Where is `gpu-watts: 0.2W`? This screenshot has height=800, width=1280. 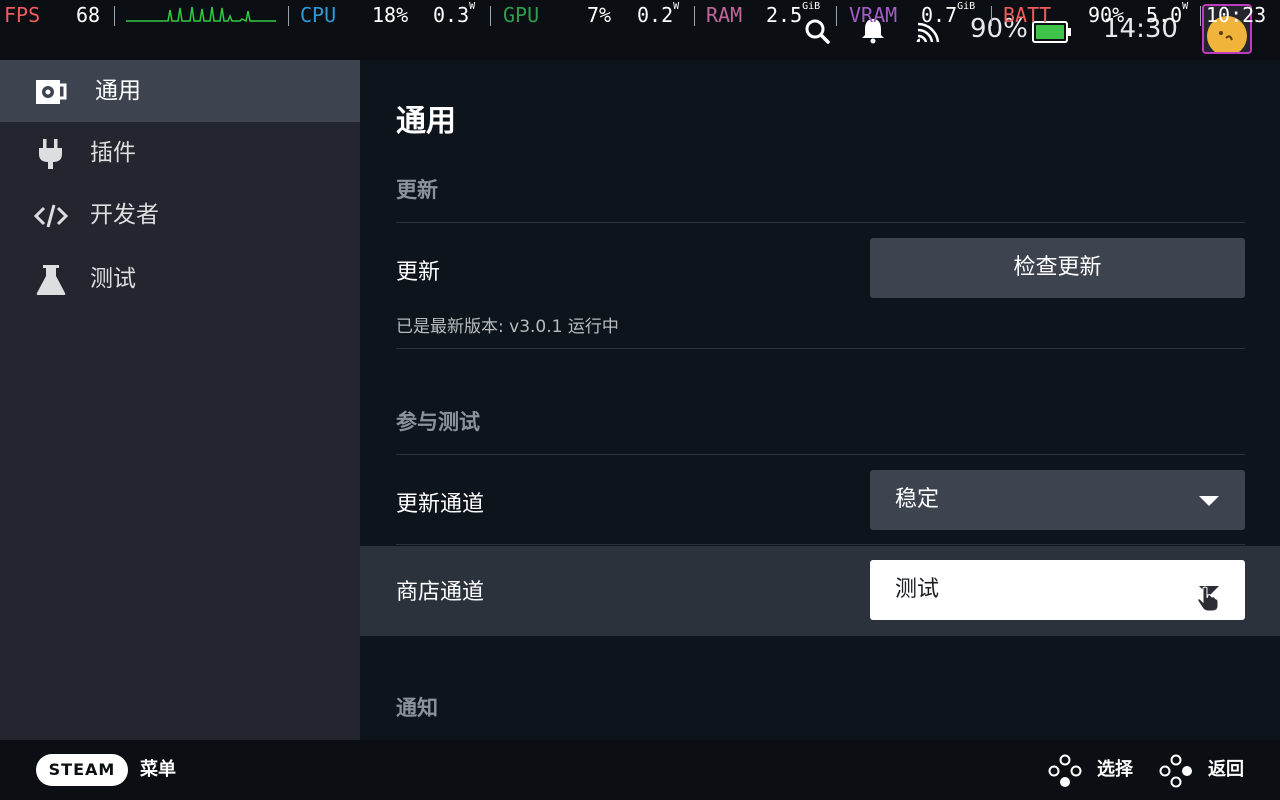
gpu-watts: 0.2W is located at coordinates (658, 14).